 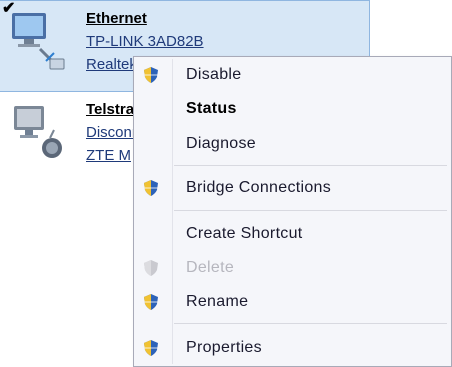 I want to click on menu-item-diagnose: Diagnose, so click(x=292, y=144).